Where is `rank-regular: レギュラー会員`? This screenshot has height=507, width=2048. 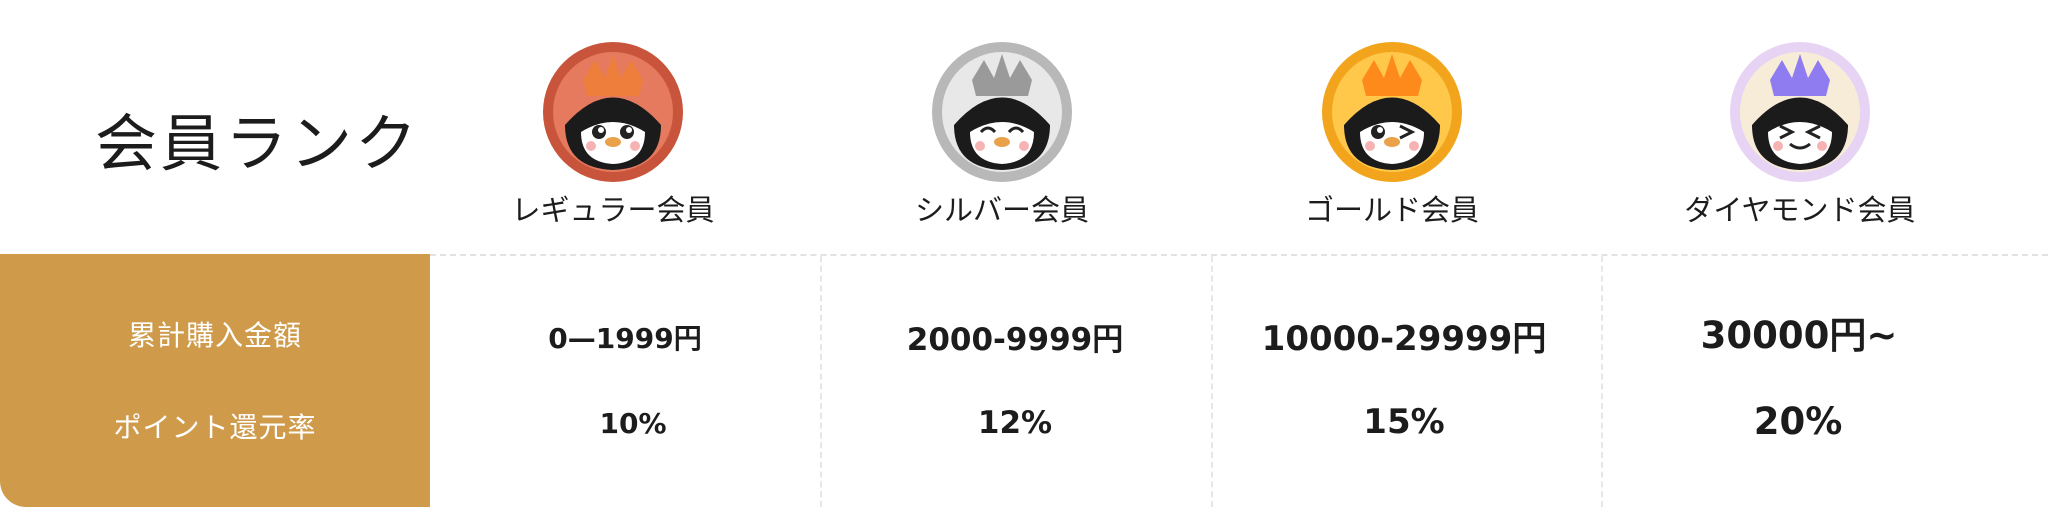 rank-regular: レギュラー会員 is located at coordinates (613, 131).